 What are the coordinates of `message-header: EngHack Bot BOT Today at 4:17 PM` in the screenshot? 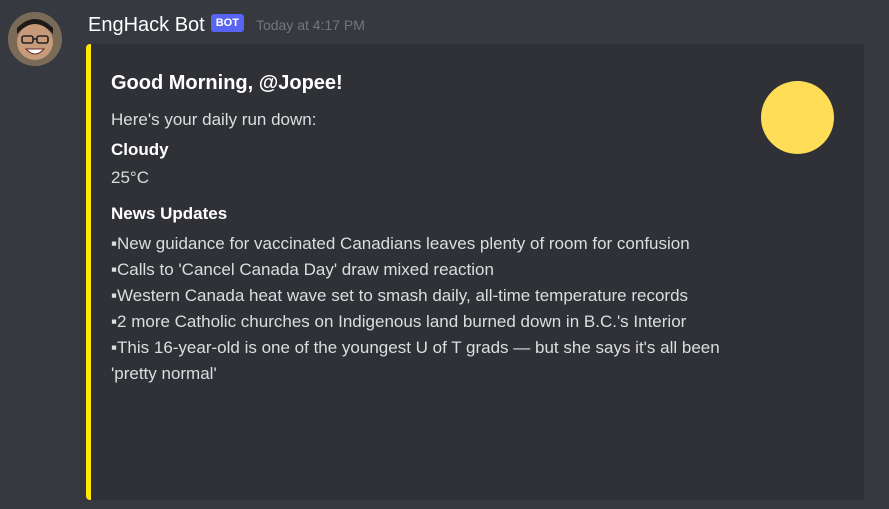 It's located at (226, 25).